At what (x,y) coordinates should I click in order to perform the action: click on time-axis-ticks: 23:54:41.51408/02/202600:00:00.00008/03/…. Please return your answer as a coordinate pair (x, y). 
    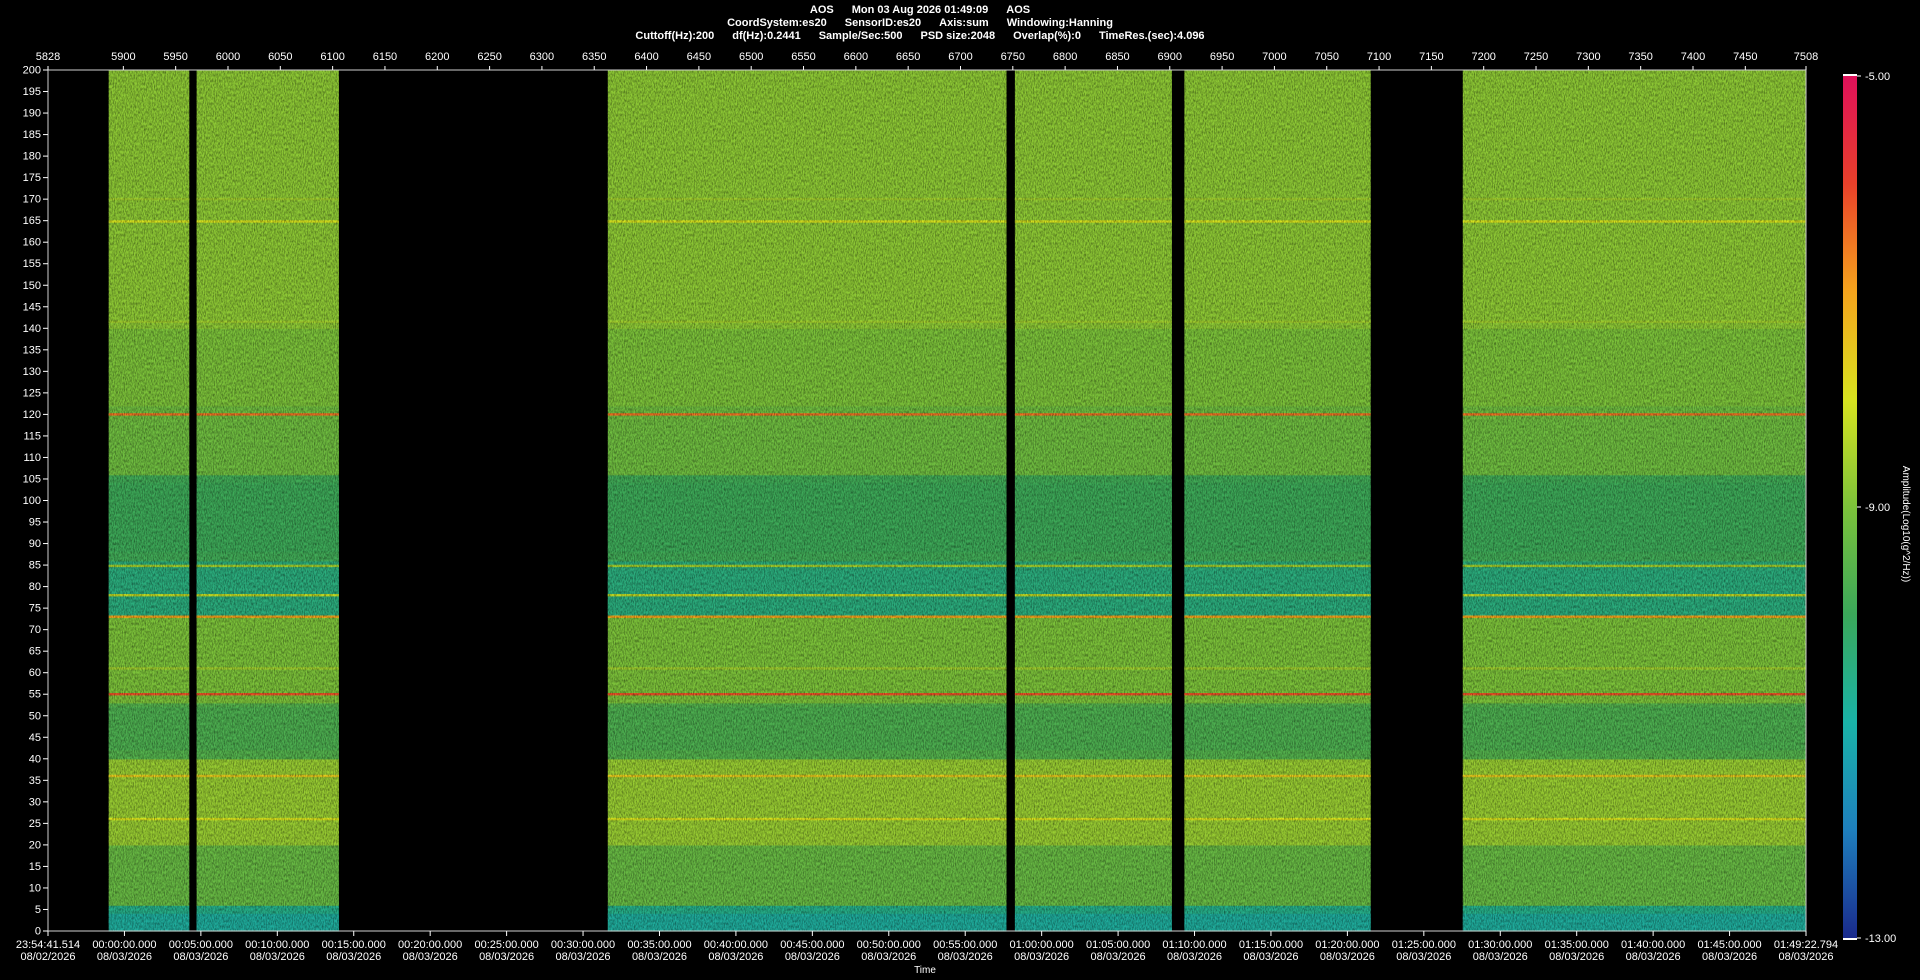
    Looking at the image, I should click on (927, 947).